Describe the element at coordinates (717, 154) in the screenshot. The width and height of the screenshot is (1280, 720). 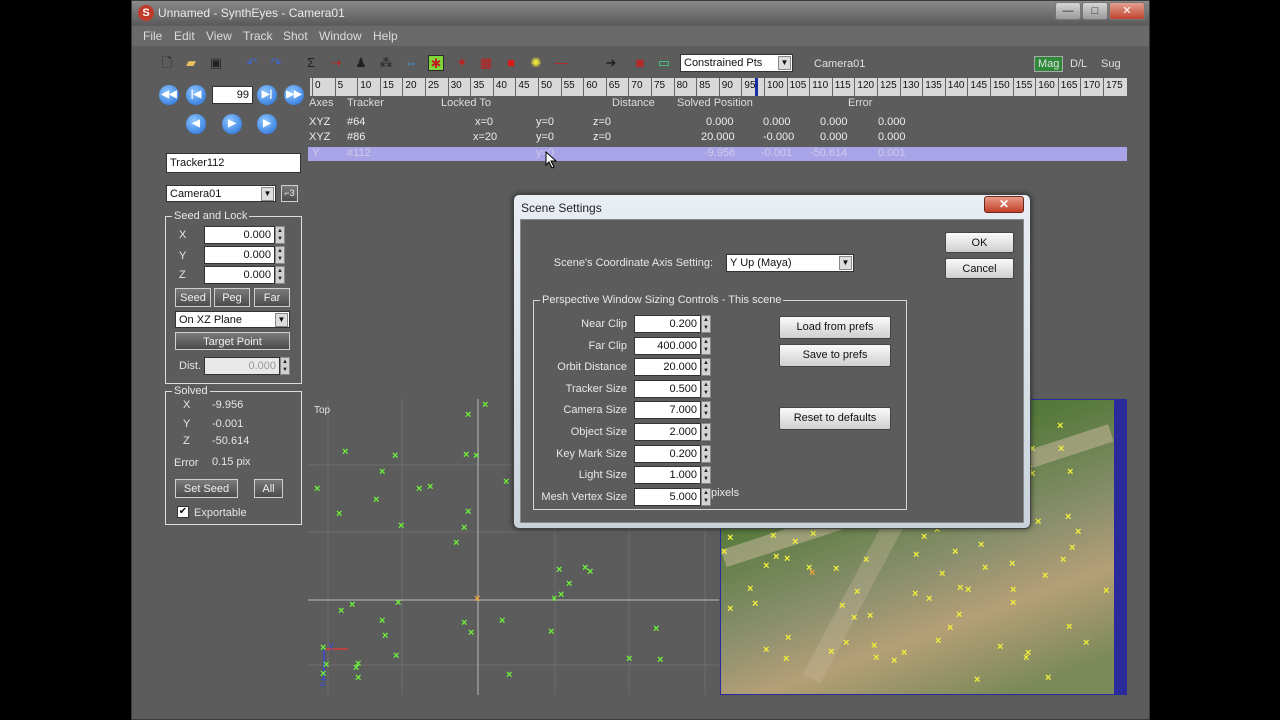
I see `table-row-selected: Y #112 y=0 -9.956 -0.001 -50.614 0.001` at that location.